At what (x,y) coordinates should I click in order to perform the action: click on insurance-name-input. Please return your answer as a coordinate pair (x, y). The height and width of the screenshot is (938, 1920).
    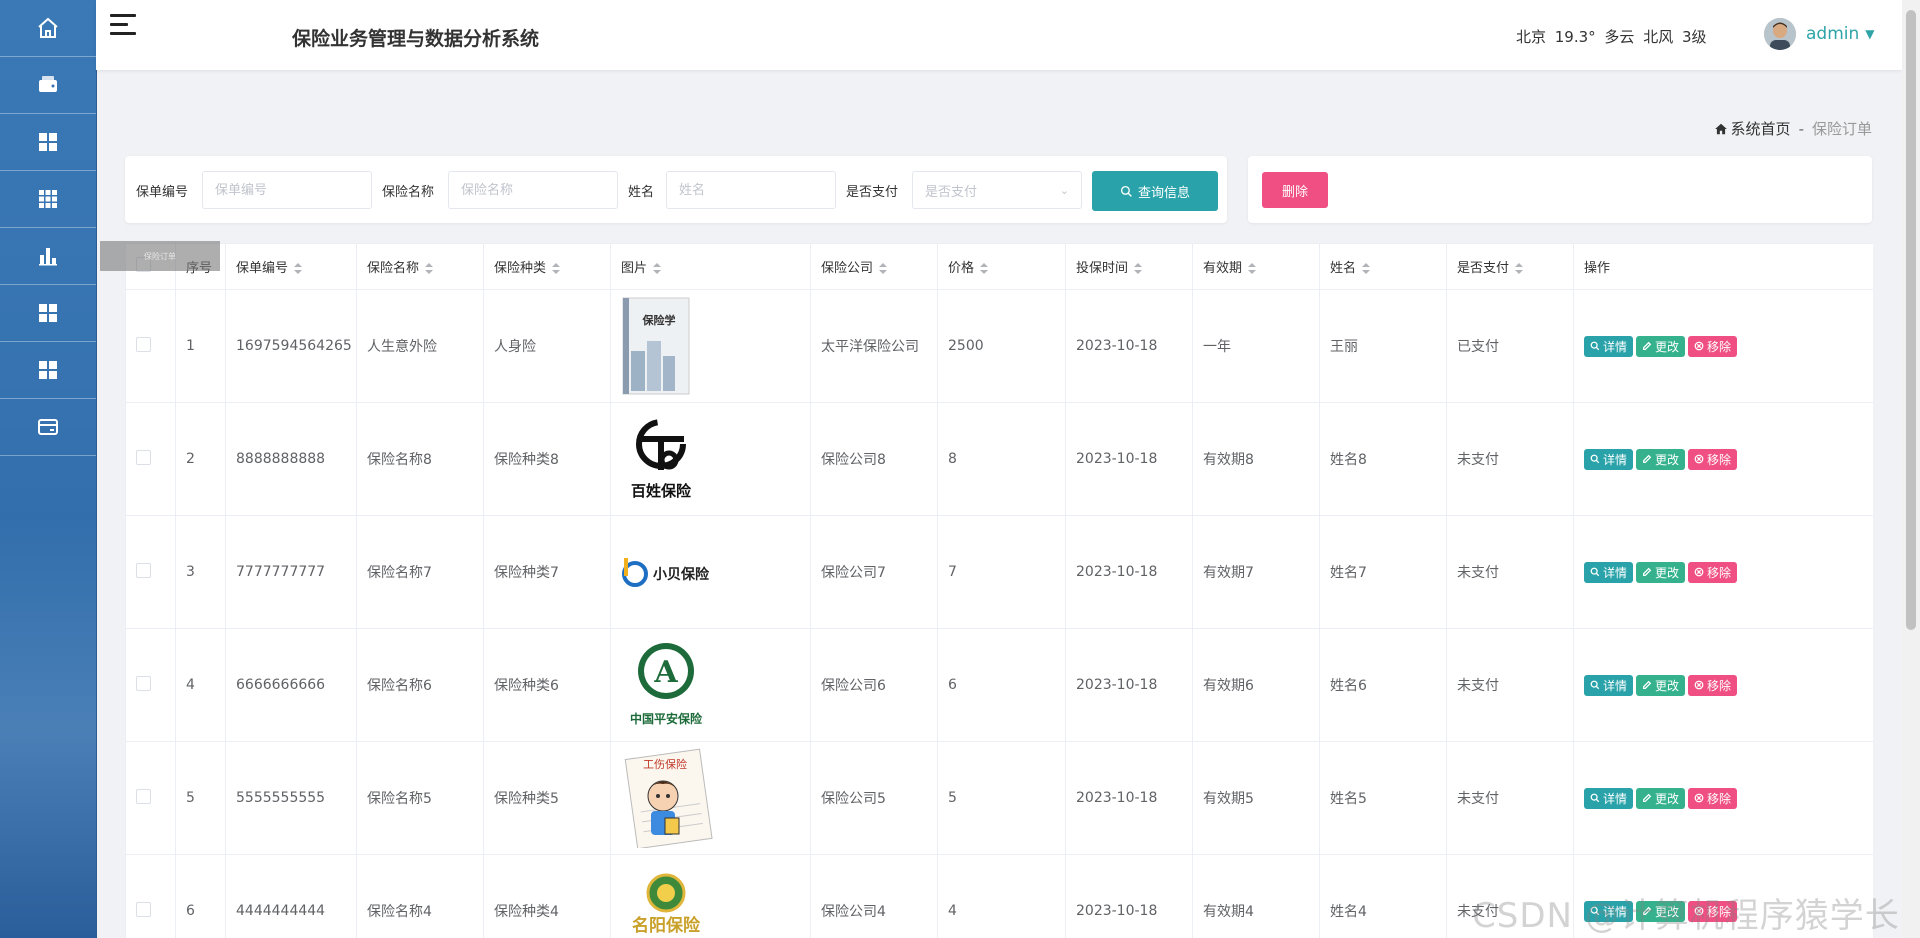
    Looking at the image, I should click on (533, 190).